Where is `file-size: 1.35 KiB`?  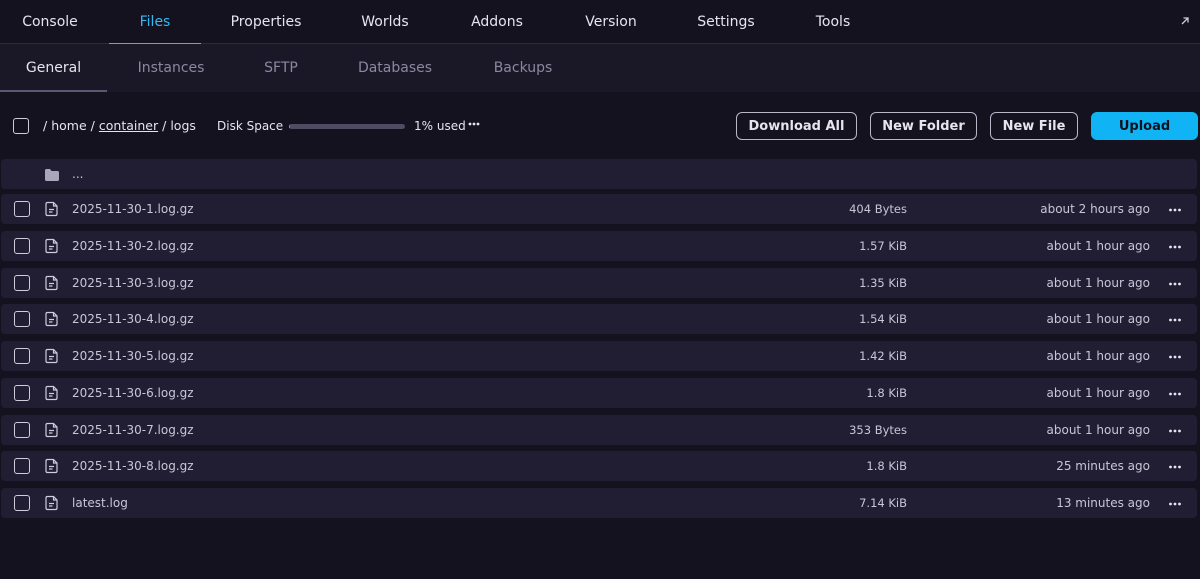 file-size: 1.35 KiB is located at coordinates (883, 282).